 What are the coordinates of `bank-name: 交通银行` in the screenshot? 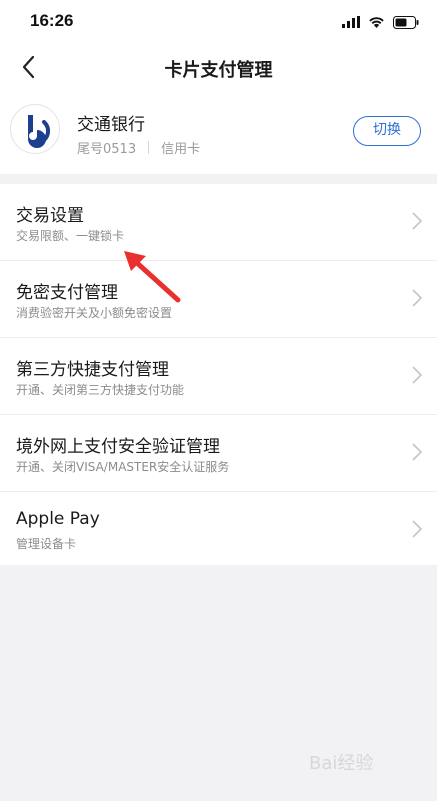 It's located at (111, 125).